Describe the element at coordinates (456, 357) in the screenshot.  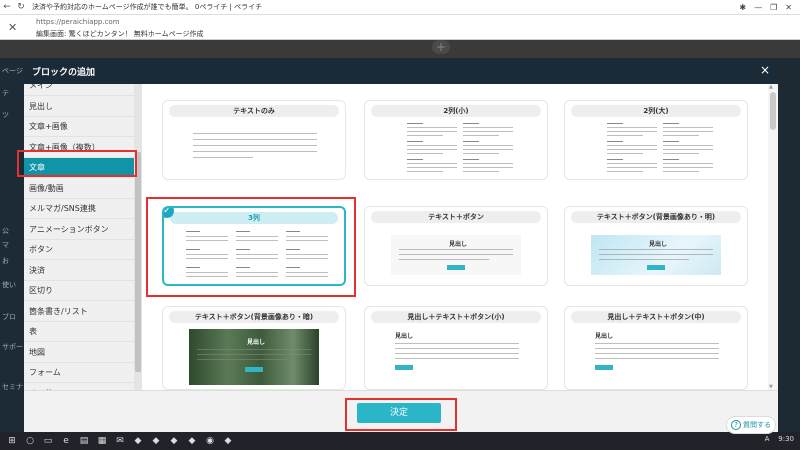
I see `block-thumbnail: 見出し` at that location.